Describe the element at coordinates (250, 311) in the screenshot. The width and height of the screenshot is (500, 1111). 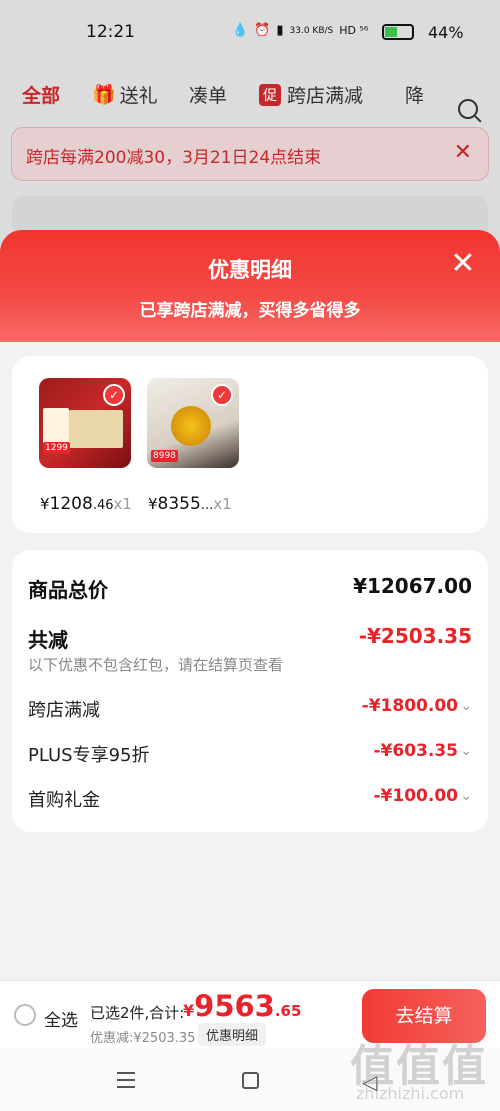
I see `sheet-subtitle: 已享跨店满减，买得多省得多` at that location.